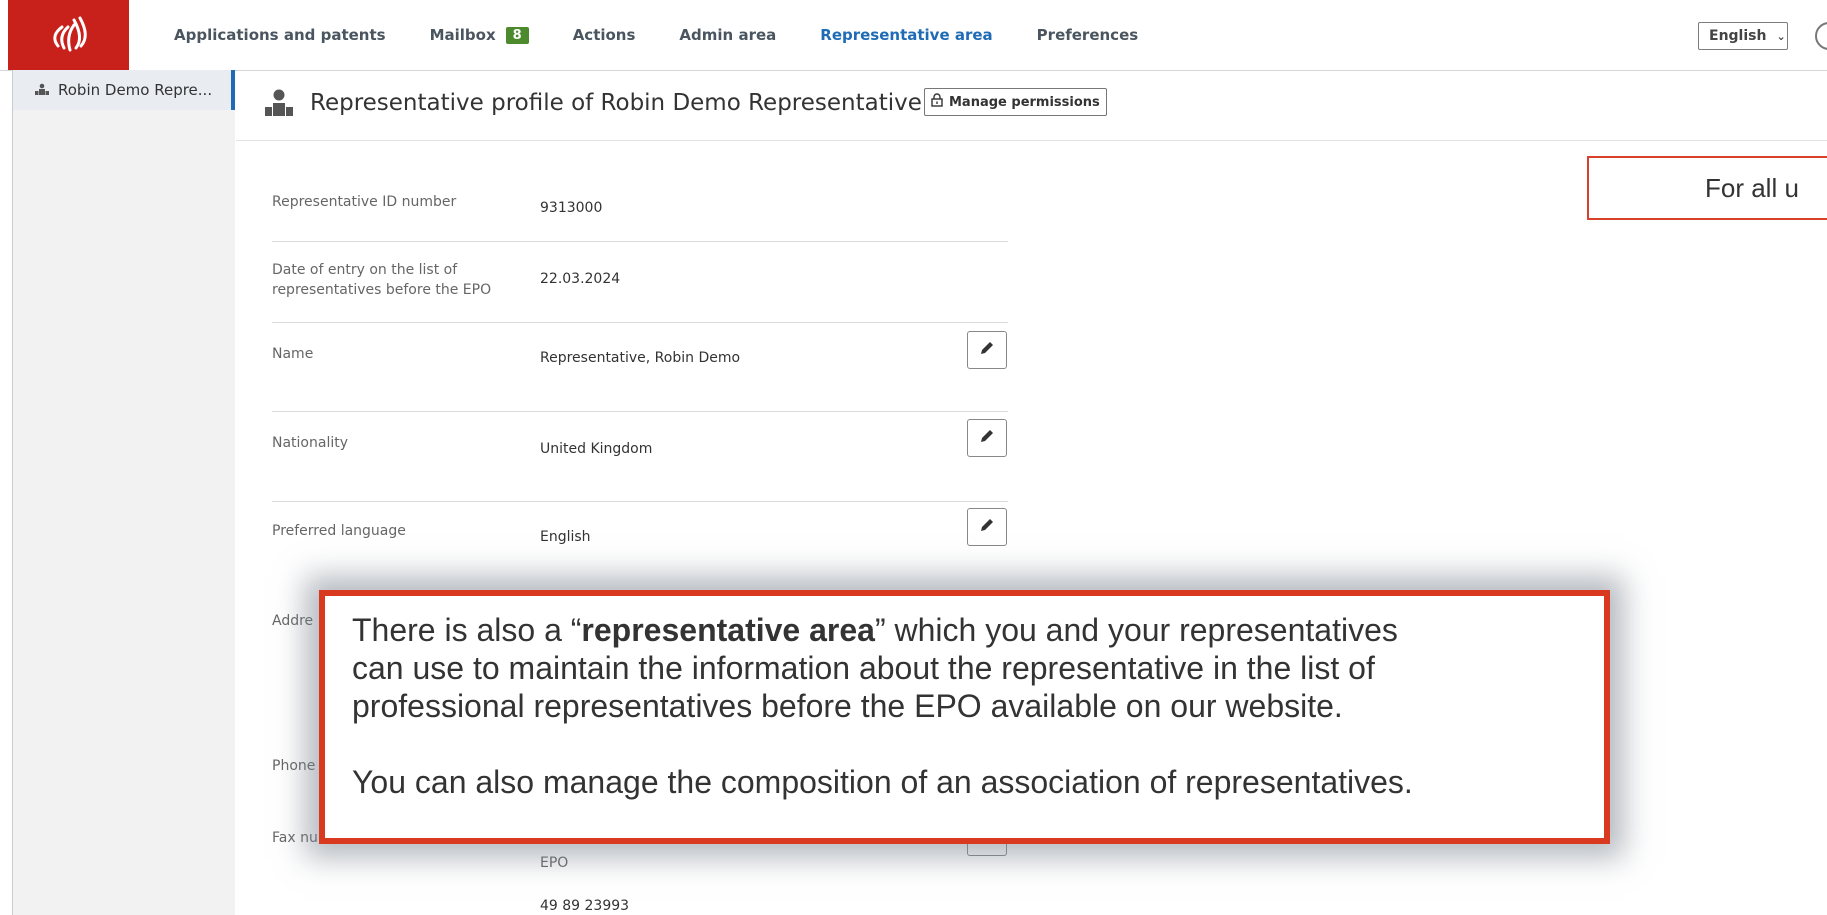 The width and height of the screenshot is (1827, 915). Describe the element at coordinates (596, 449) in the screenshot. I see `row-value: United Kingdom` at that location.